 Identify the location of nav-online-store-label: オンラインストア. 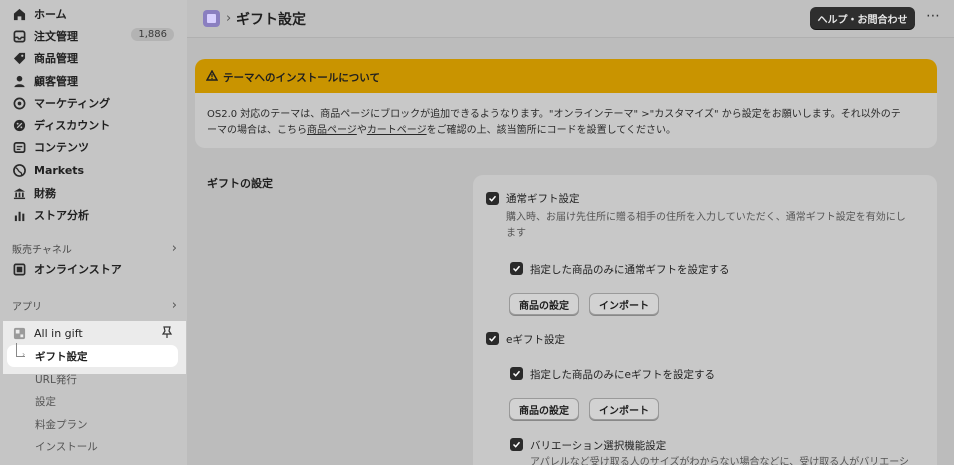
(78, 269).